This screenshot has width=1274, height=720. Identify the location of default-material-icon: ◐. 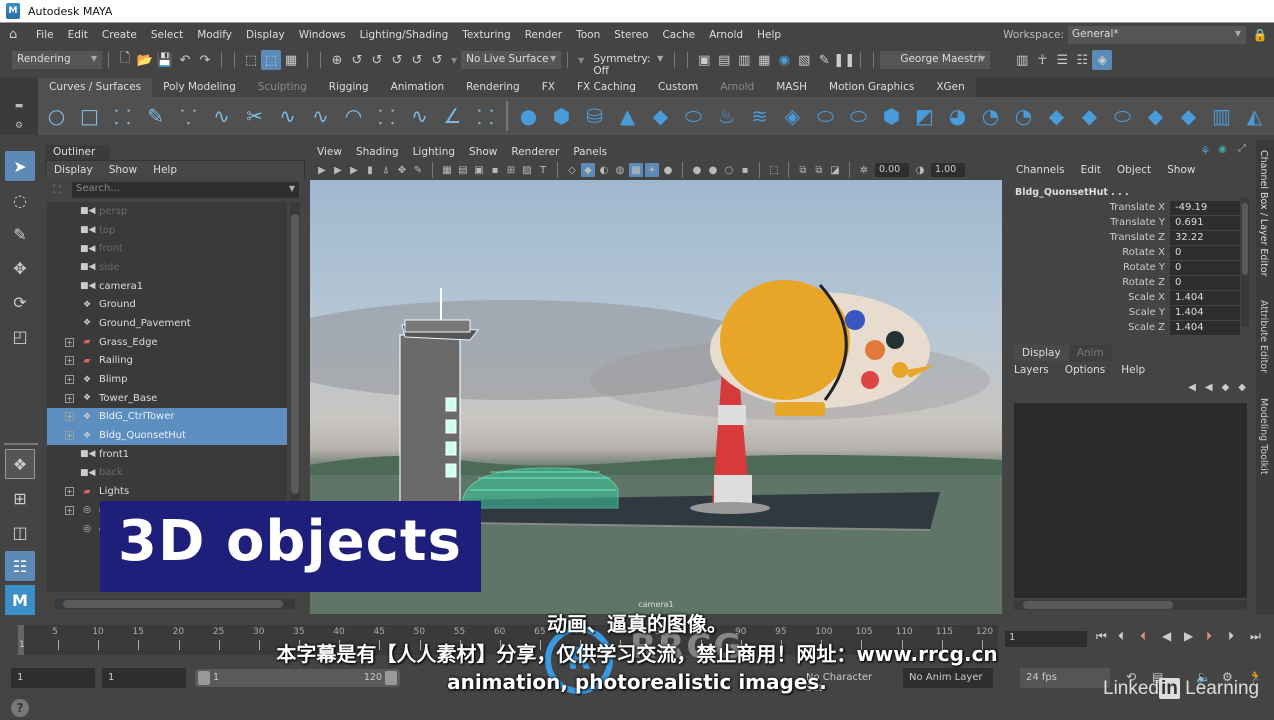
(604, 170).